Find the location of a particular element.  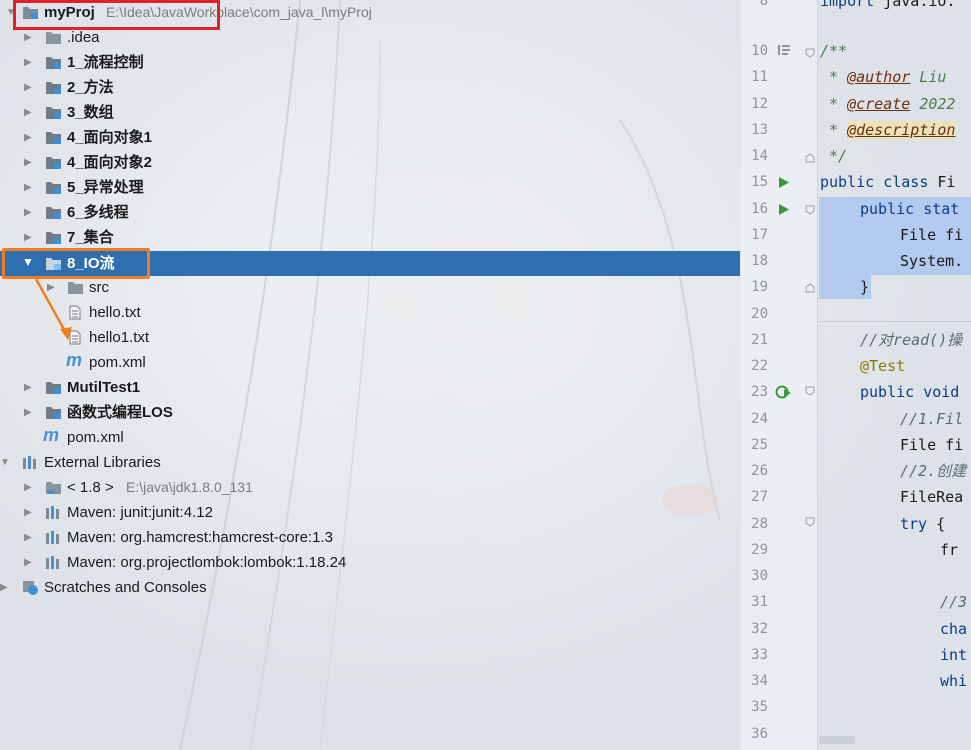

tree-item-label: 6_多线程 is located at coordinates (98, 212).